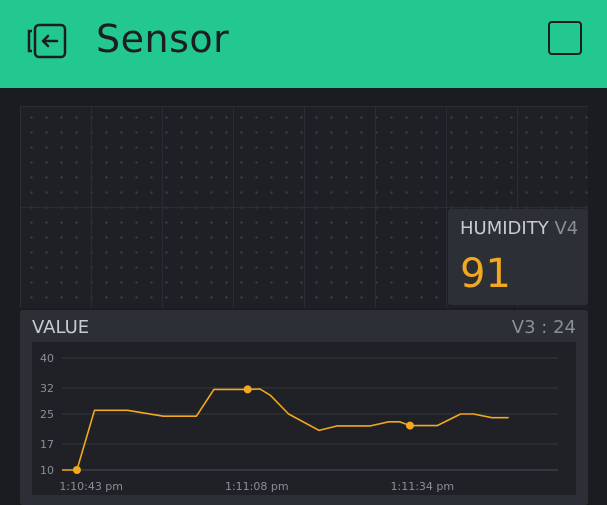 This screenshot has width=607, height=505. I want to click on humidity-value: 91, so click(485, 274).